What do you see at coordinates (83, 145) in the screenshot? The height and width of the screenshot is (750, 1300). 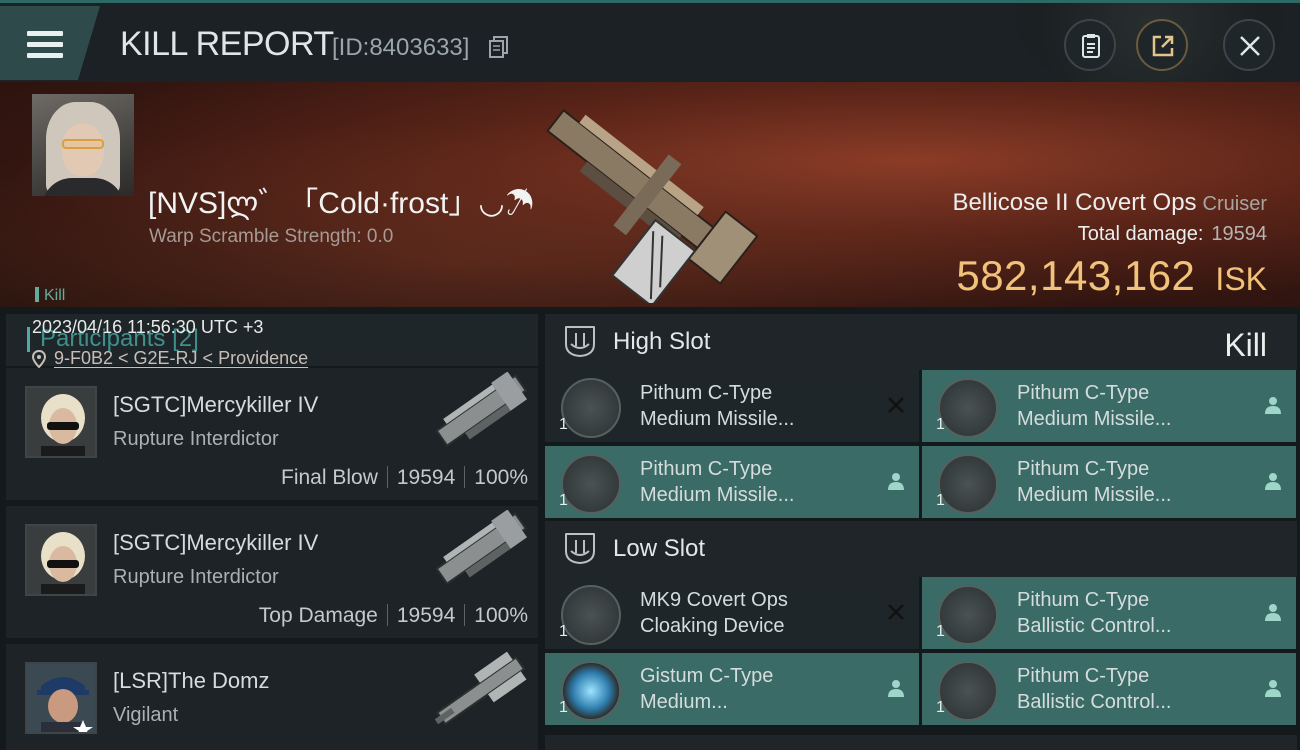 I see `victim-avatar` at bounding box center [83, 145].